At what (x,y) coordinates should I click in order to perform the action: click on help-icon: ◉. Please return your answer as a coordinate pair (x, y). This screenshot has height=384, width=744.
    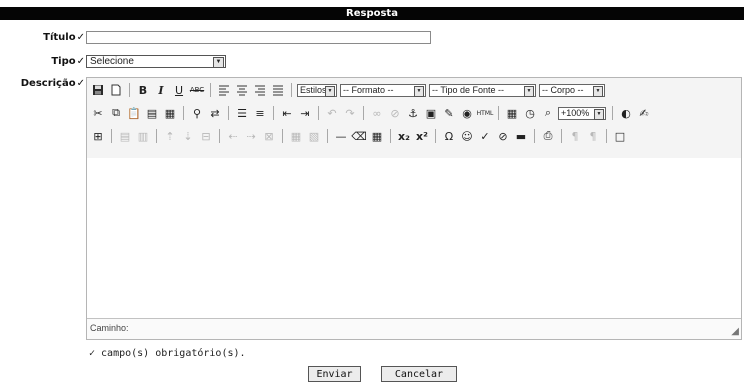
    Looking at the image, I should click on (467, 113).